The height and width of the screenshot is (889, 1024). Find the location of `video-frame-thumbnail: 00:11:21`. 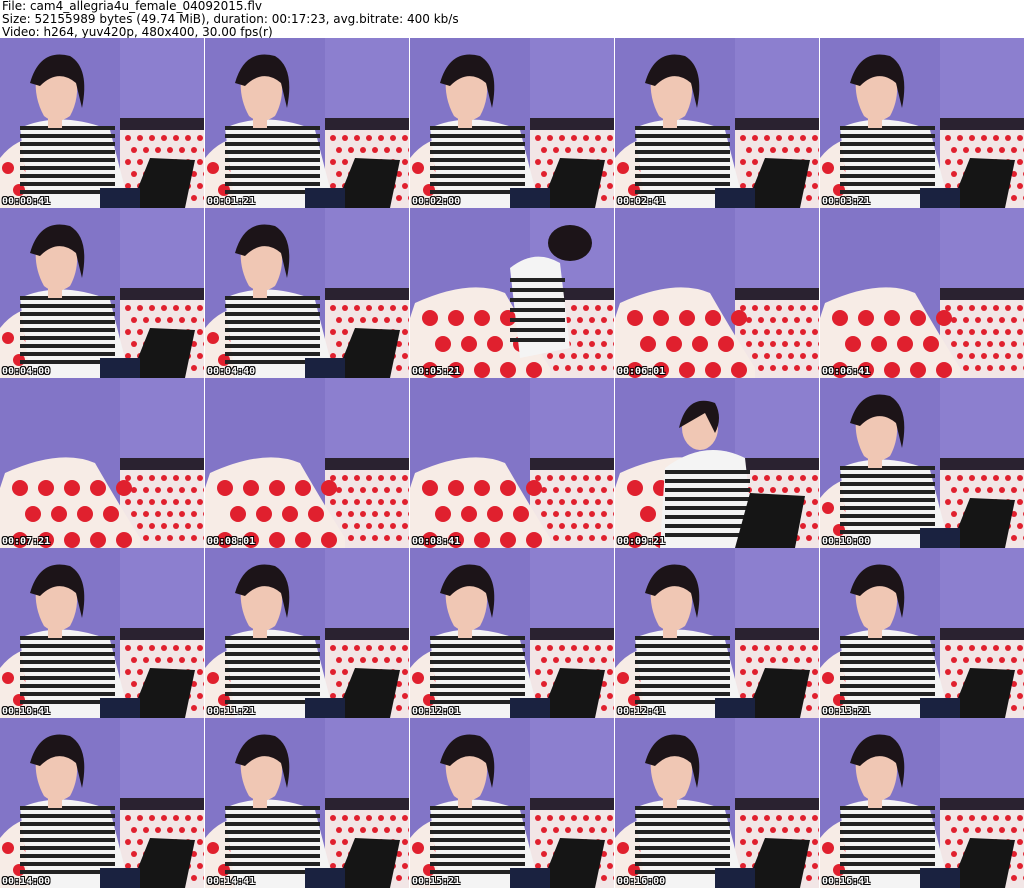

video-frame-thumbnail: 00:11:21 is located at coordinates (307, 633).